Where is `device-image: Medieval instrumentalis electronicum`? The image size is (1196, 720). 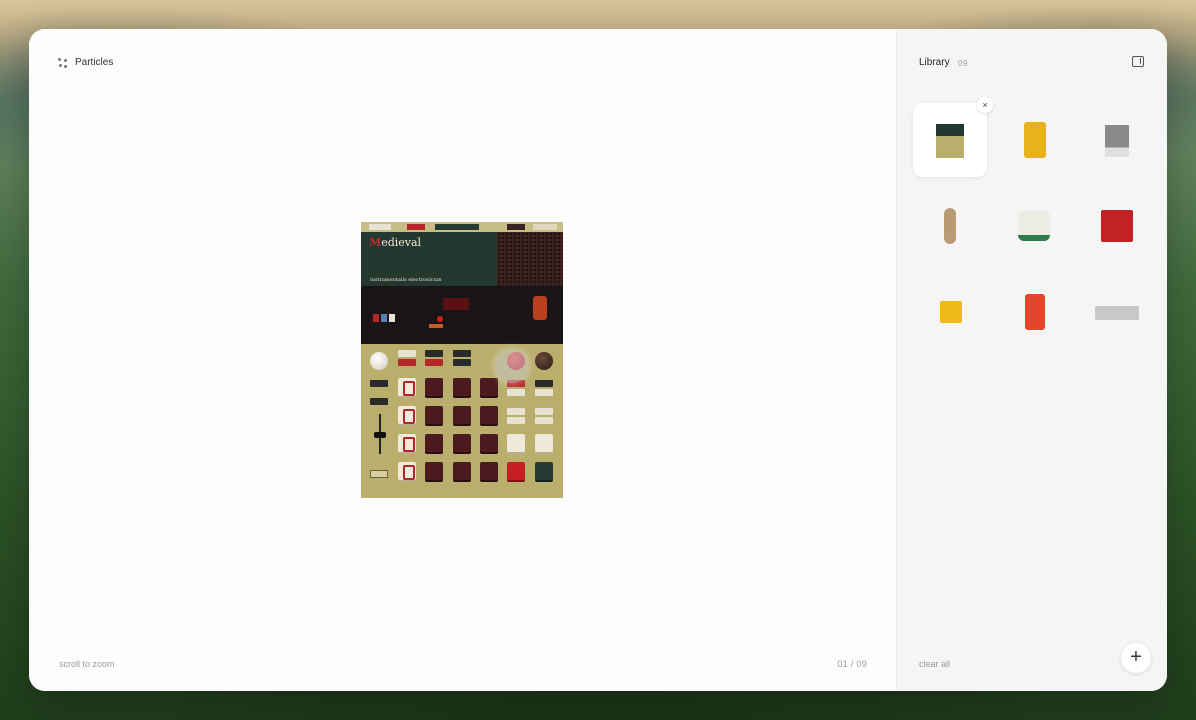 device-image: Medieval instrumentalis electronicum is located at coordinates (462, 360).